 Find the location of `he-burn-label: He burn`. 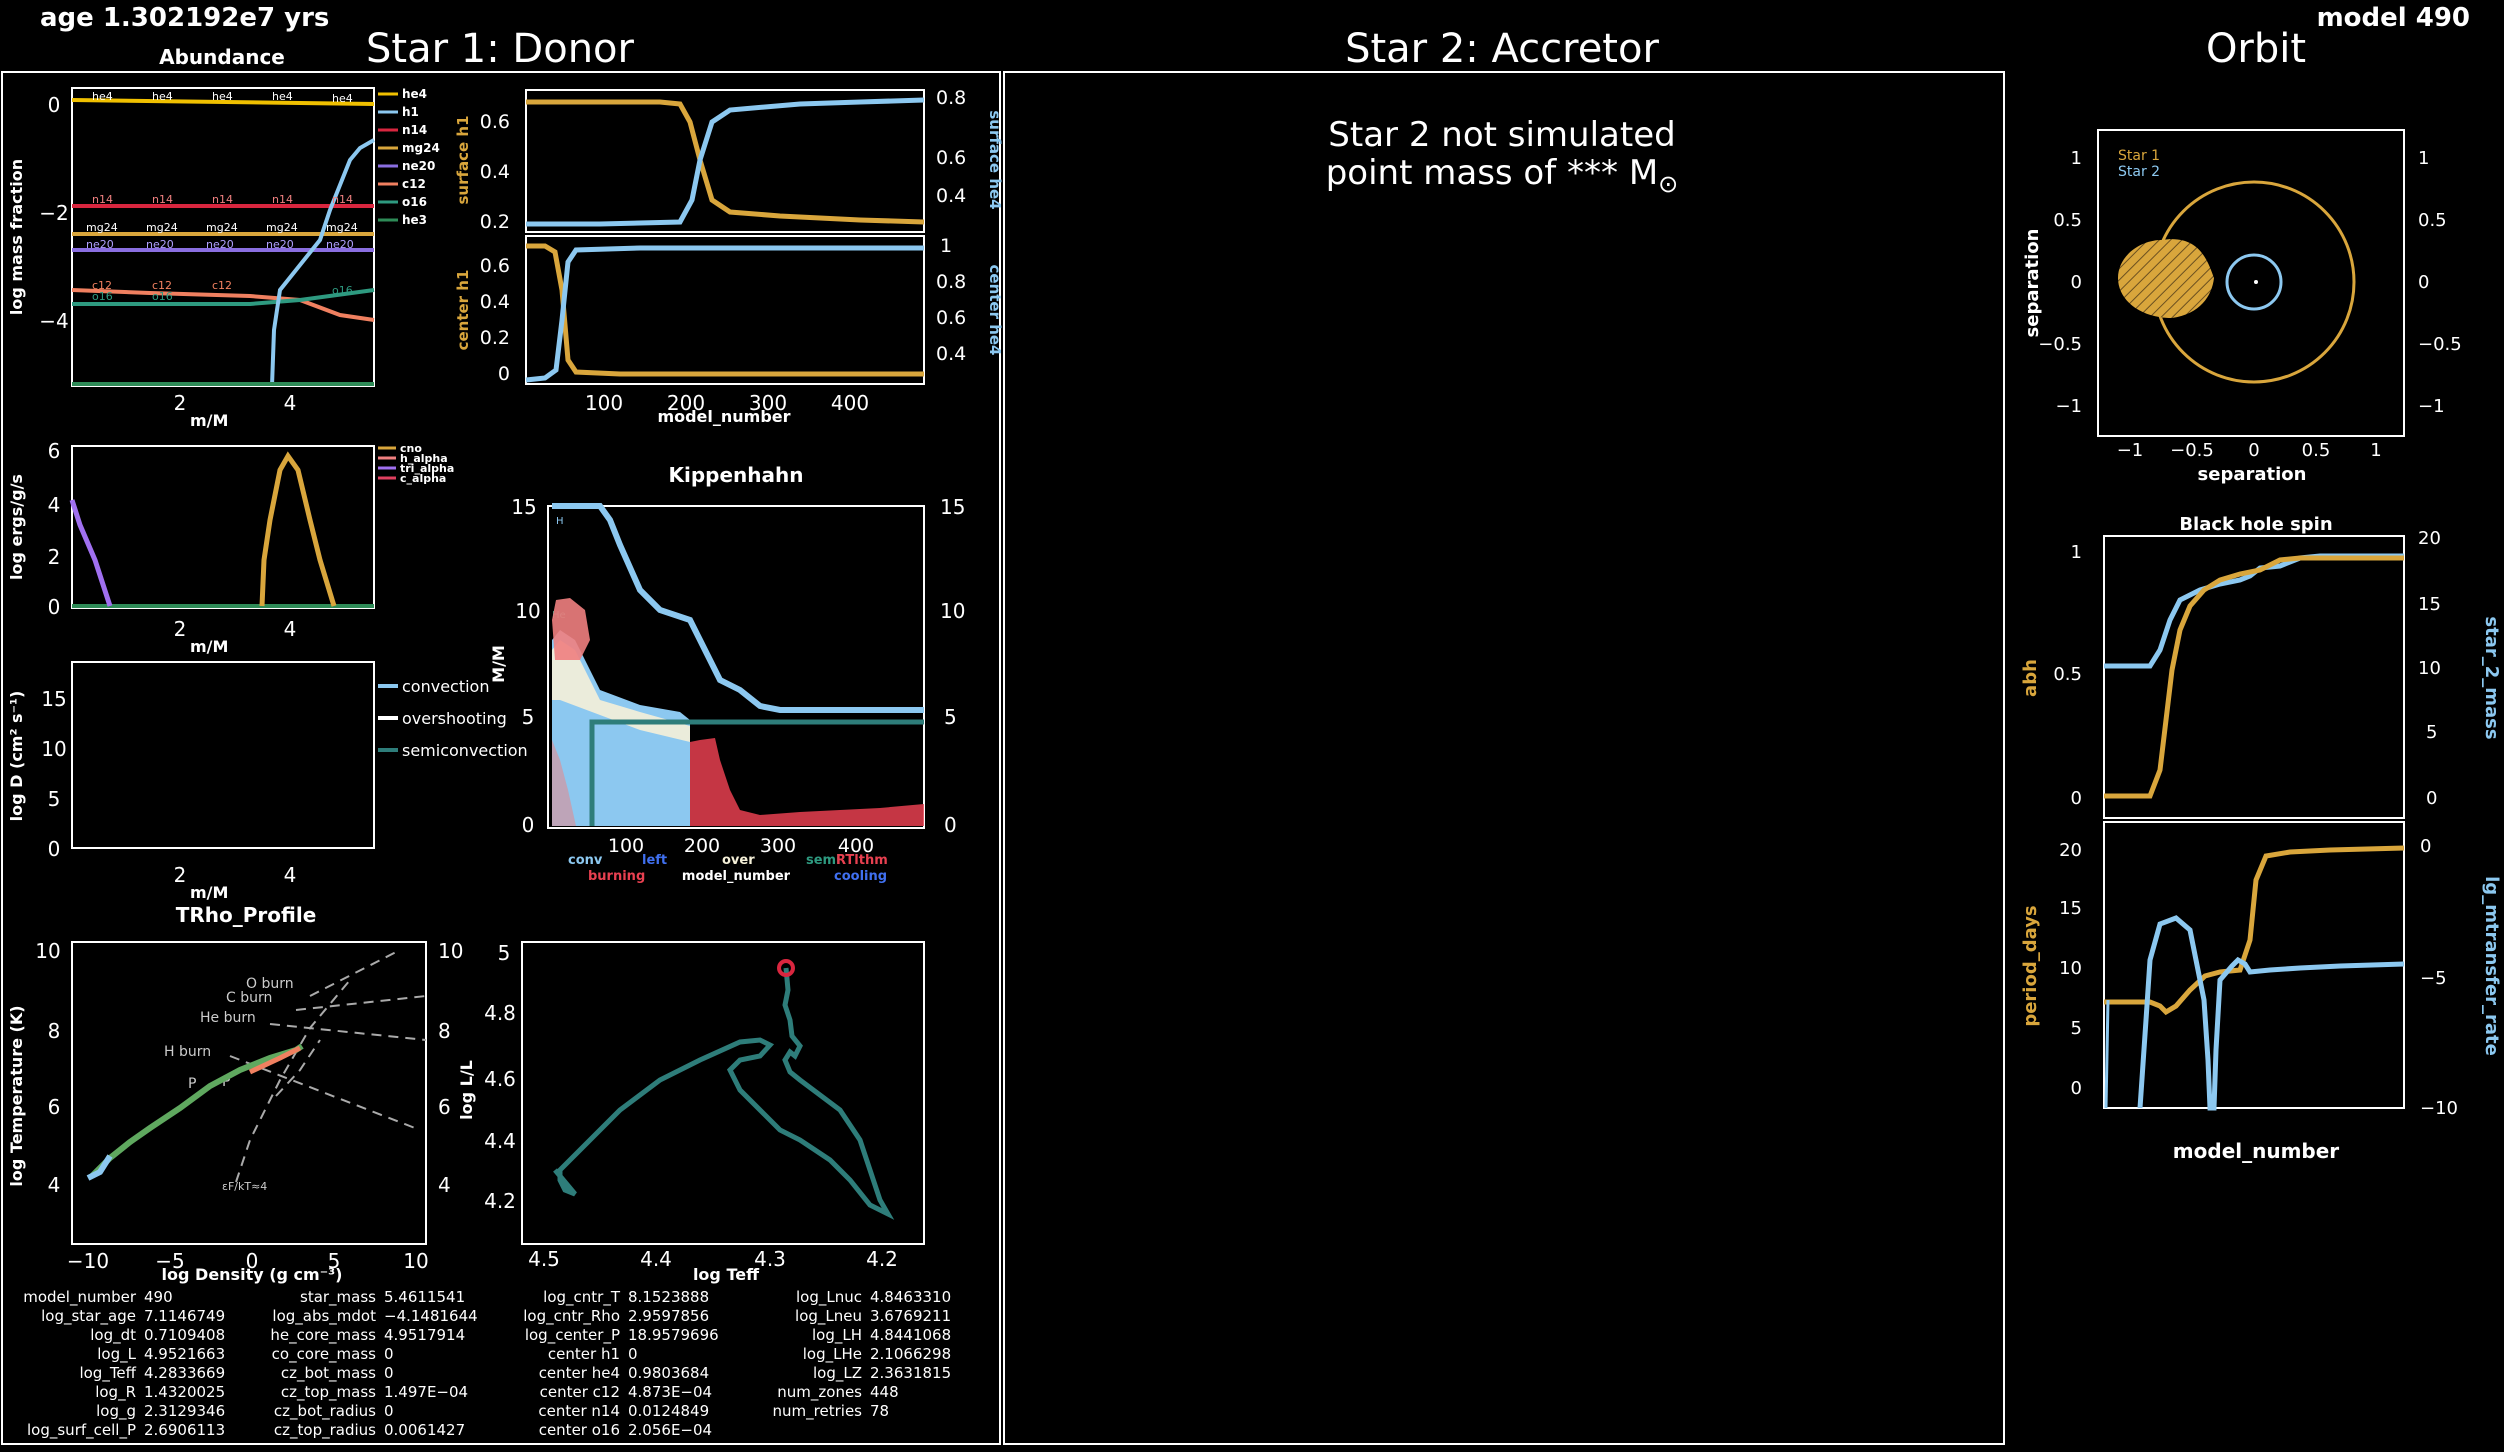

he-burn-label: He burn is located at coordinates (228, 1018).